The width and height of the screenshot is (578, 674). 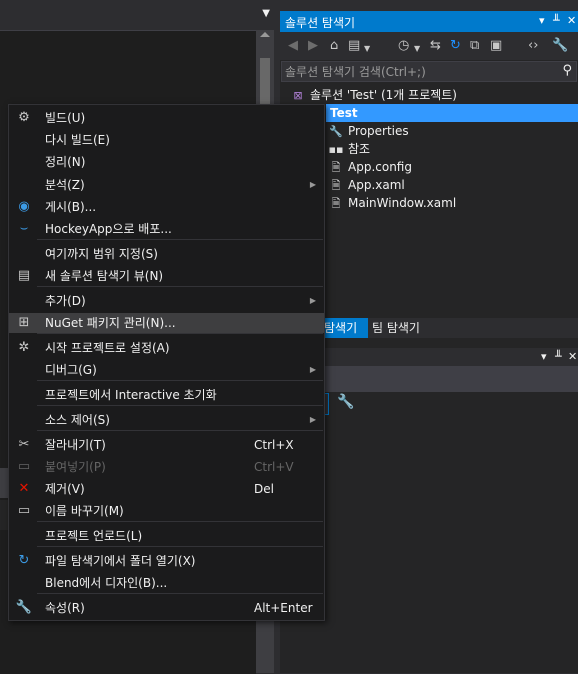 What do you see at coordinates (166, 254) in the screenshot?
I see `menu-item: 여기까지 범위 지정(S)` at bounding box center [166, 254].